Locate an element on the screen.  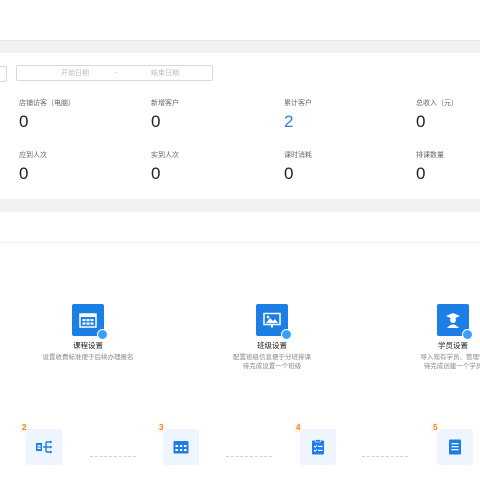
step-3: 3 is located at coordinates (178, 444).